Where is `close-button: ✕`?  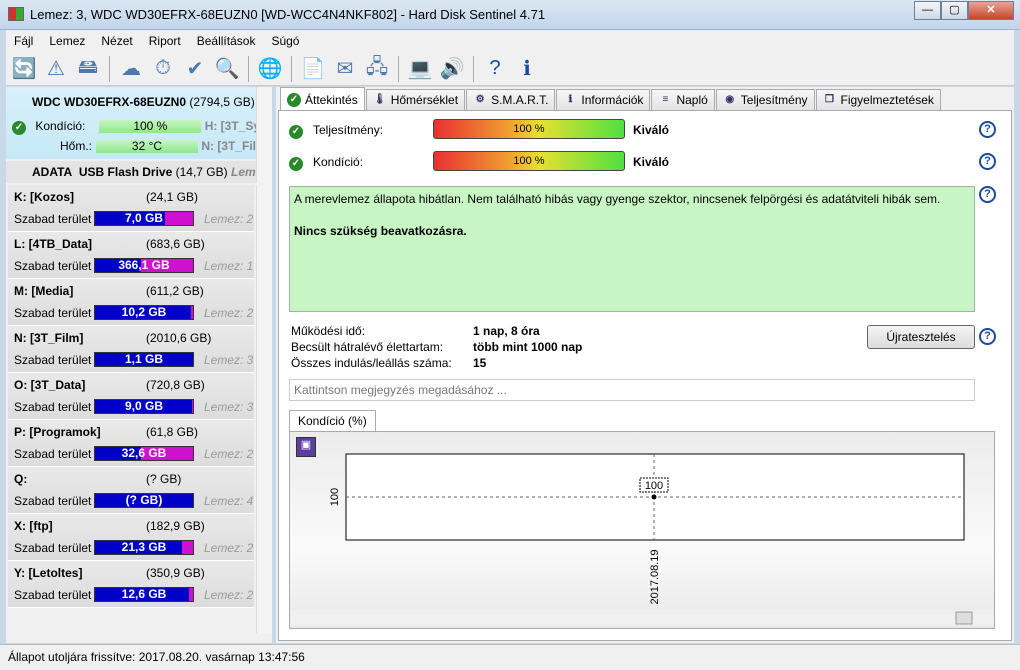 close-button: ✕ is located at coordinates (991, 10).